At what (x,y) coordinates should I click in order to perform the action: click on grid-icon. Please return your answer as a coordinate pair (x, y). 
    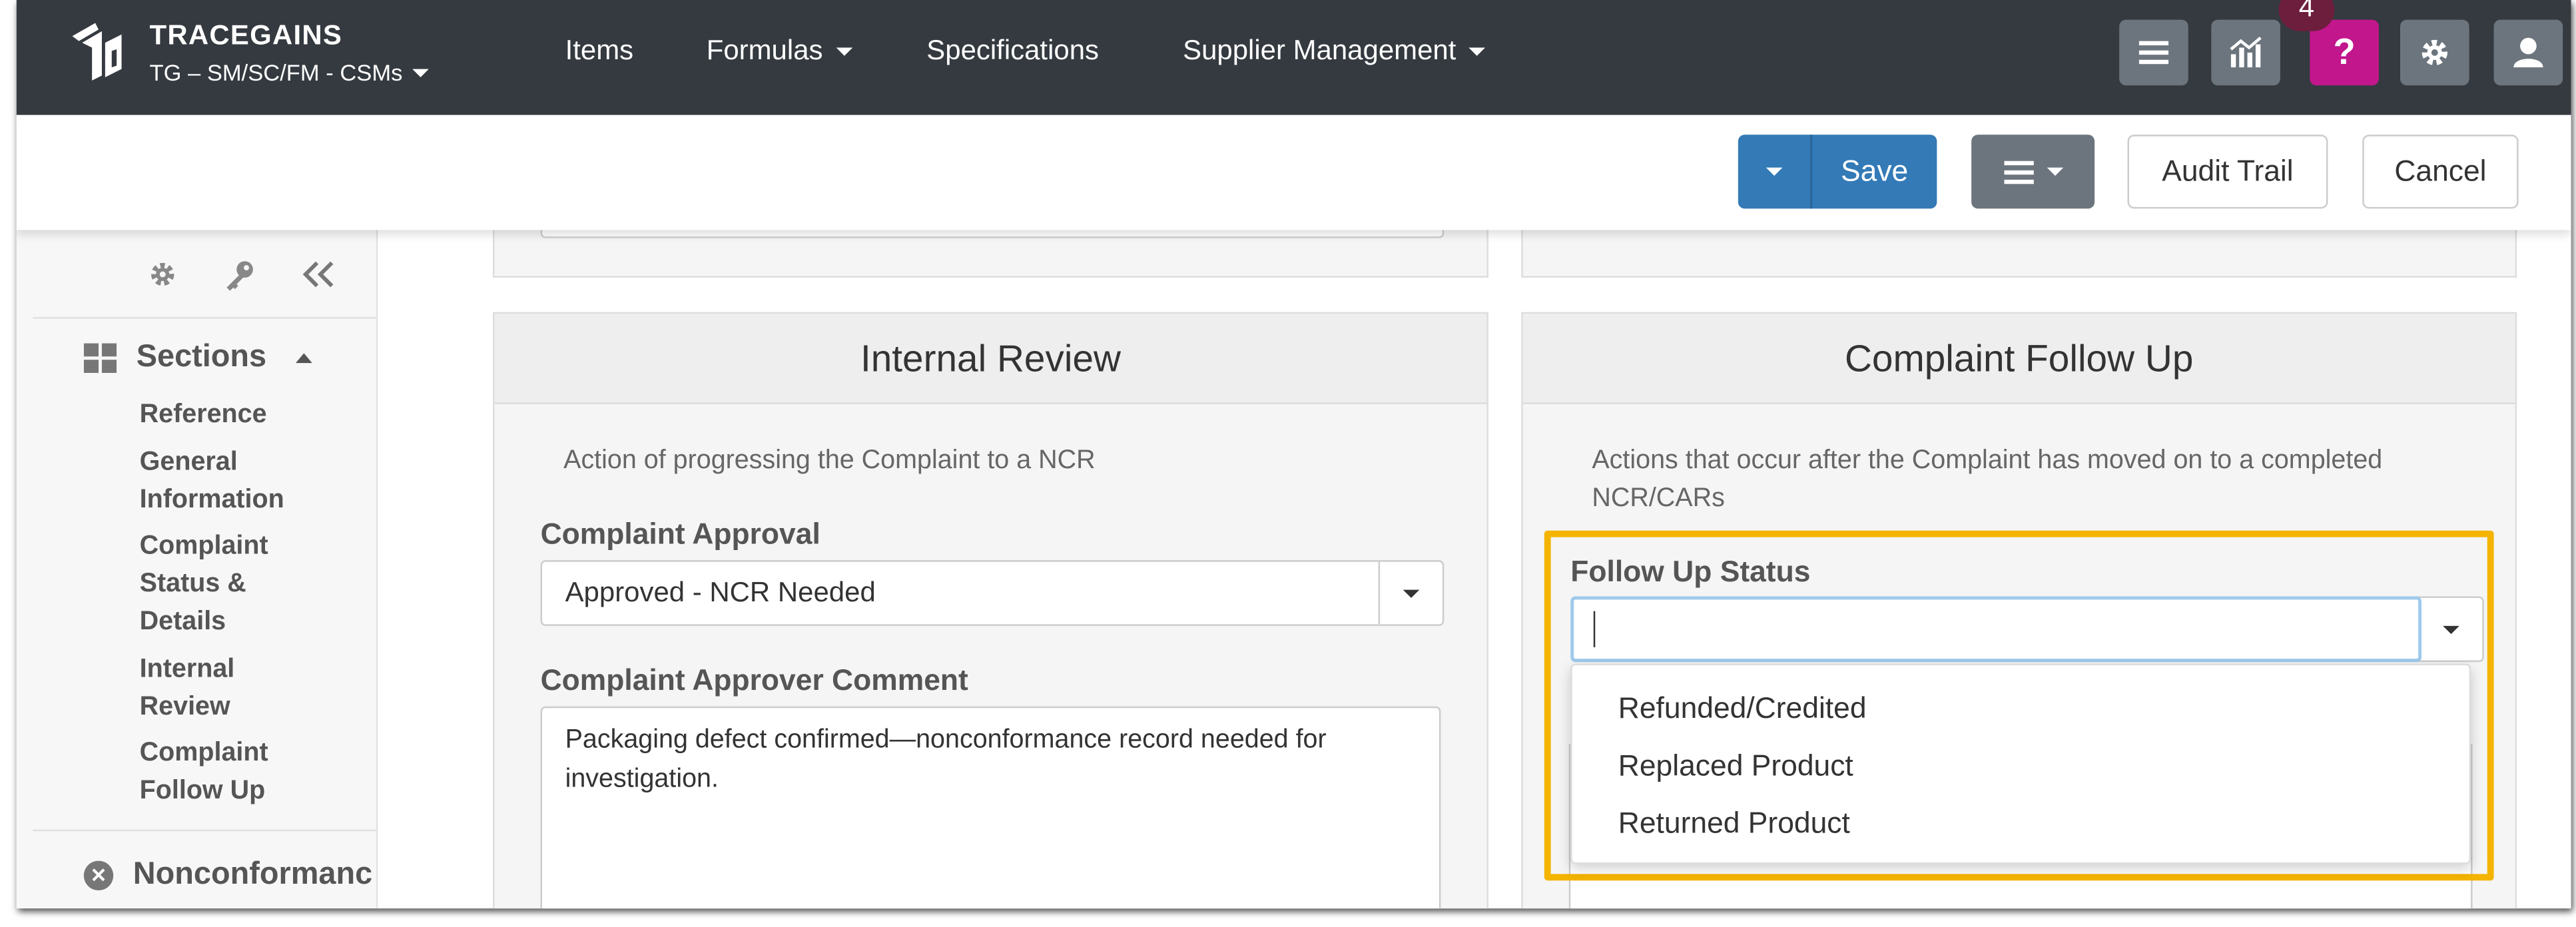
    Looking at the image, I should click on (100, 358).